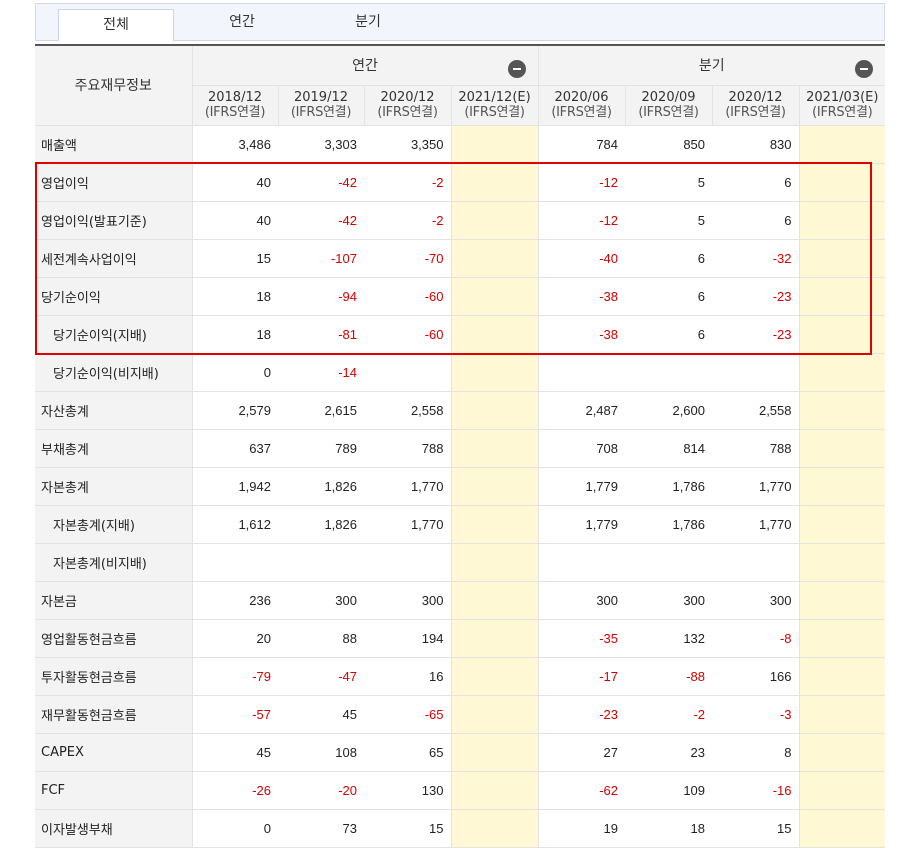 This screenshot has width=906, height=848. I want to click on table-row: 자본금 236 300 300 300 300 300, so click(460, 600).